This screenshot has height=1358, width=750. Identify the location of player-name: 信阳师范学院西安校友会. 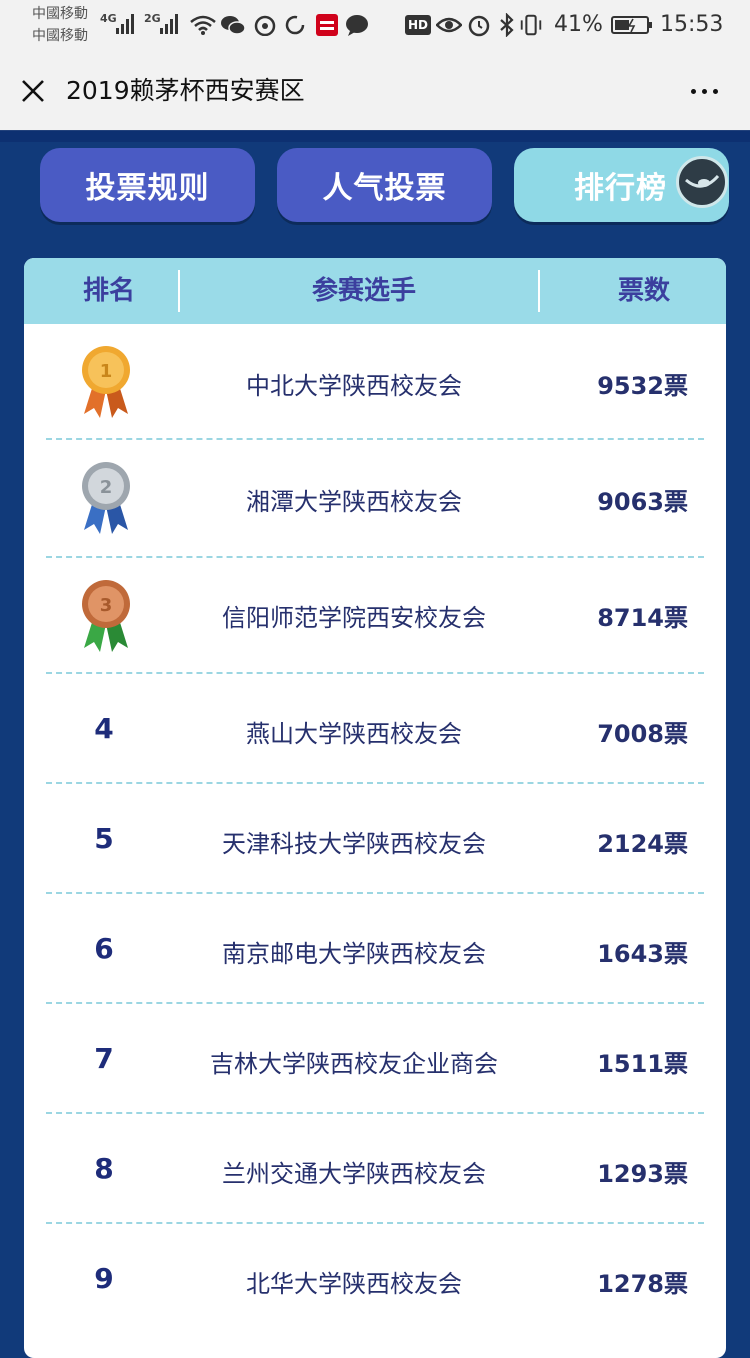
(354, 618).